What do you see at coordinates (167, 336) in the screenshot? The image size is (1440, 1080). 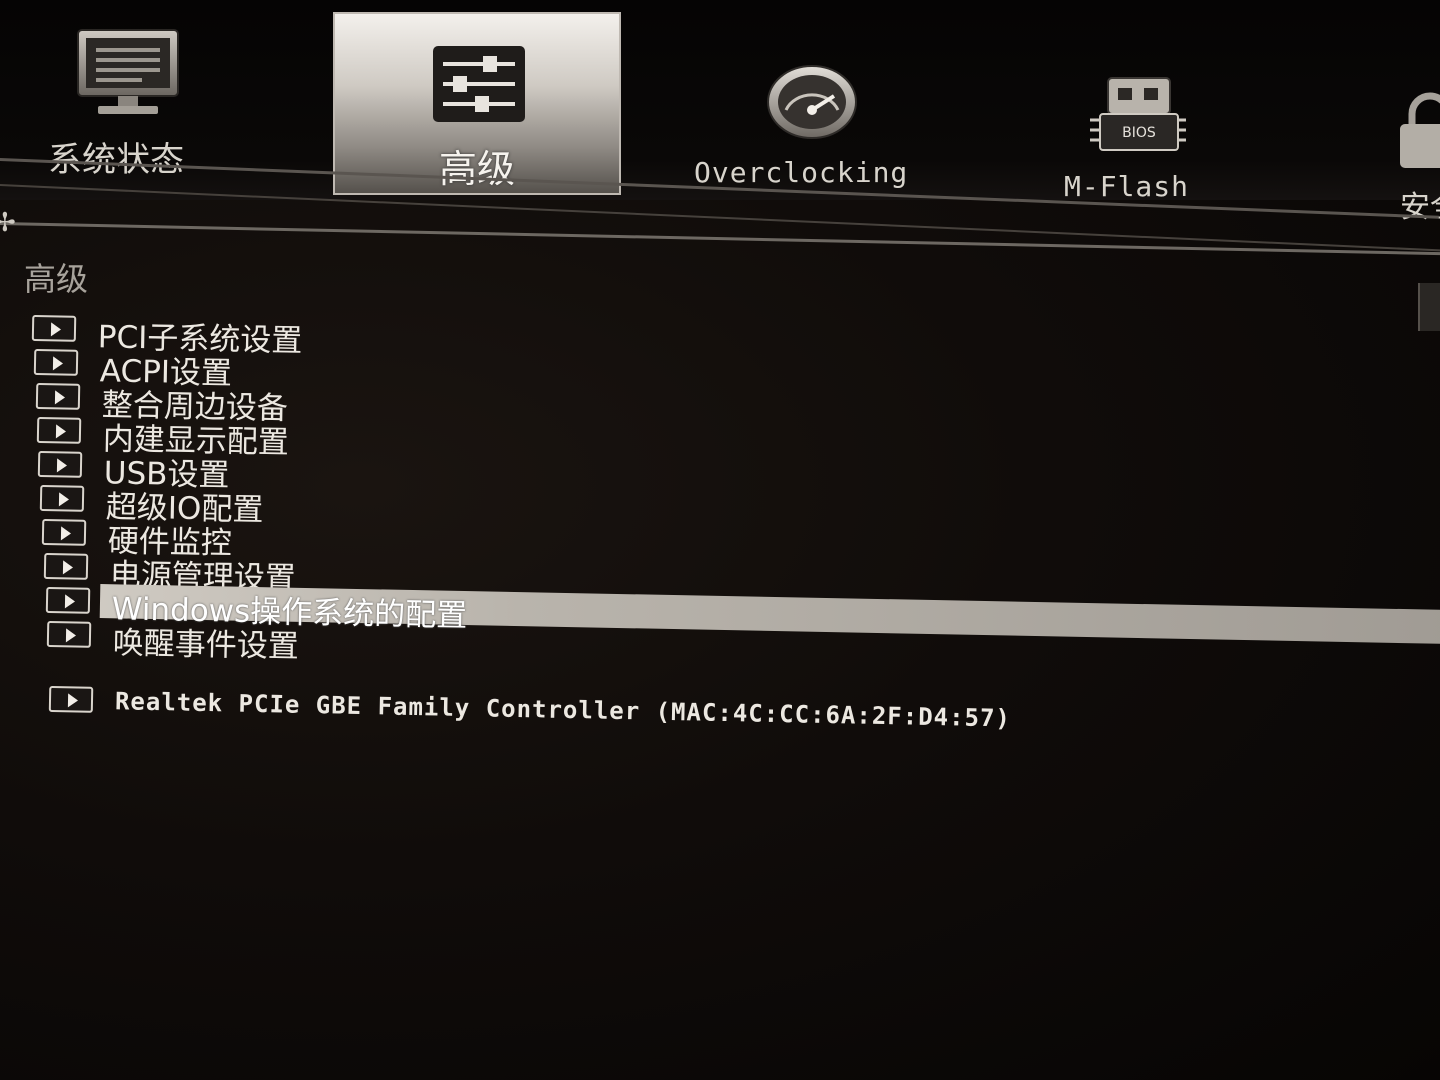 I see `menu-item-pci-subsystem: PCI子系统设置` at bounding box center [167, 336].